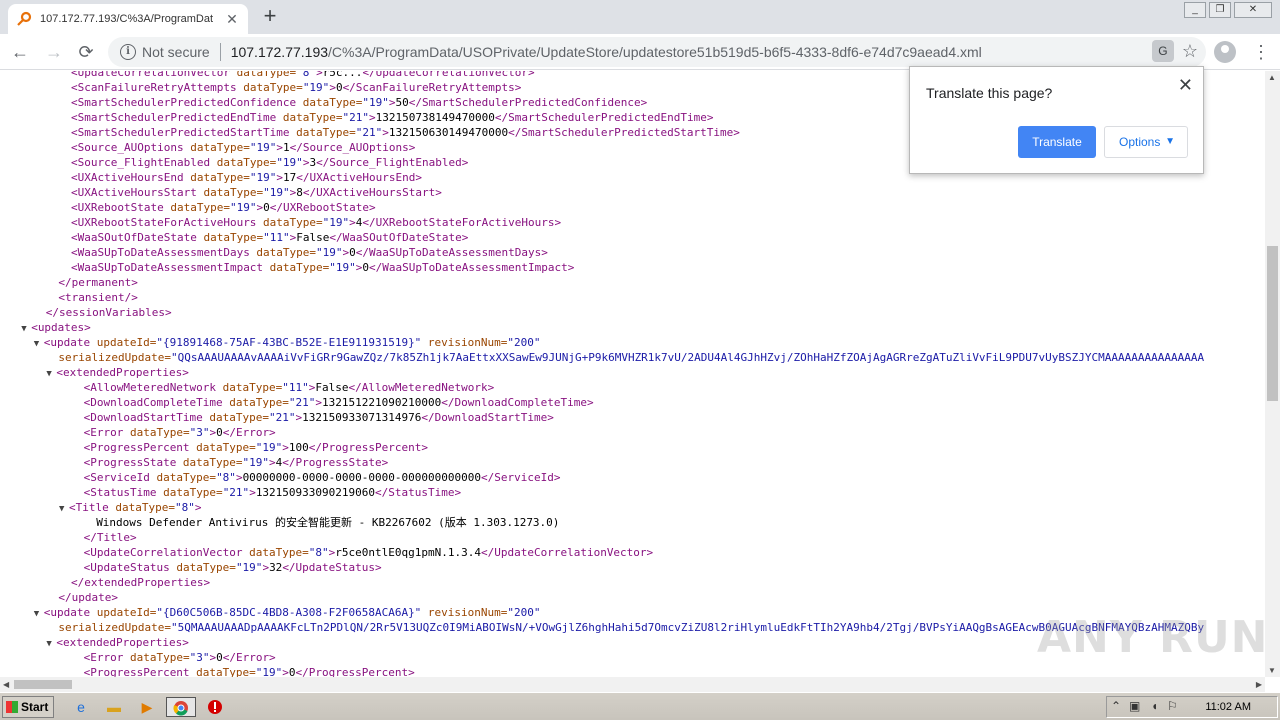 The width and height of the screenshot is (1280, 721). I want to click on scroll-right-icon: ▶, so click(1259, 684).